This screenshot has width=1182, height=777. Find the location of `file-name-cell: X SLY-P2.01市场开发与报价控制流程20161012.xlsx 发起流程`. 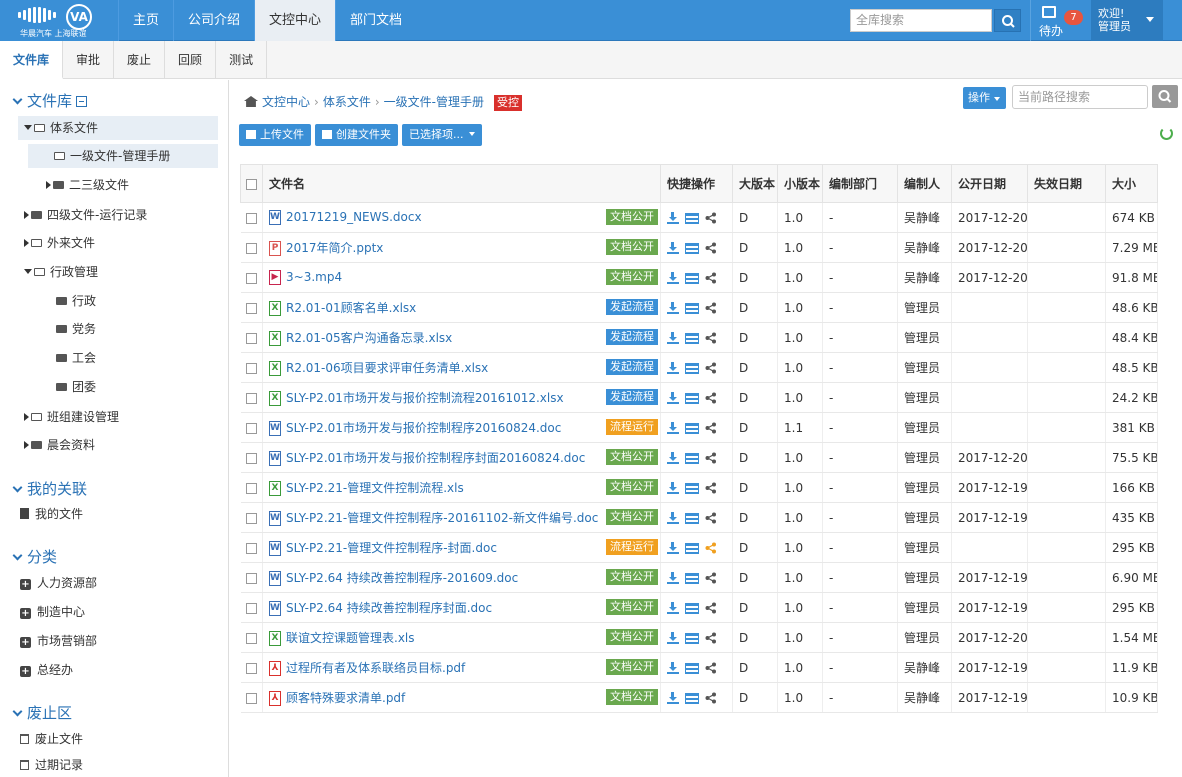

file-name-cell: X SLY-P2.01市场开发与报价控制流程20161012.xlsx 发起流程 is located at coordinates (461, 397).